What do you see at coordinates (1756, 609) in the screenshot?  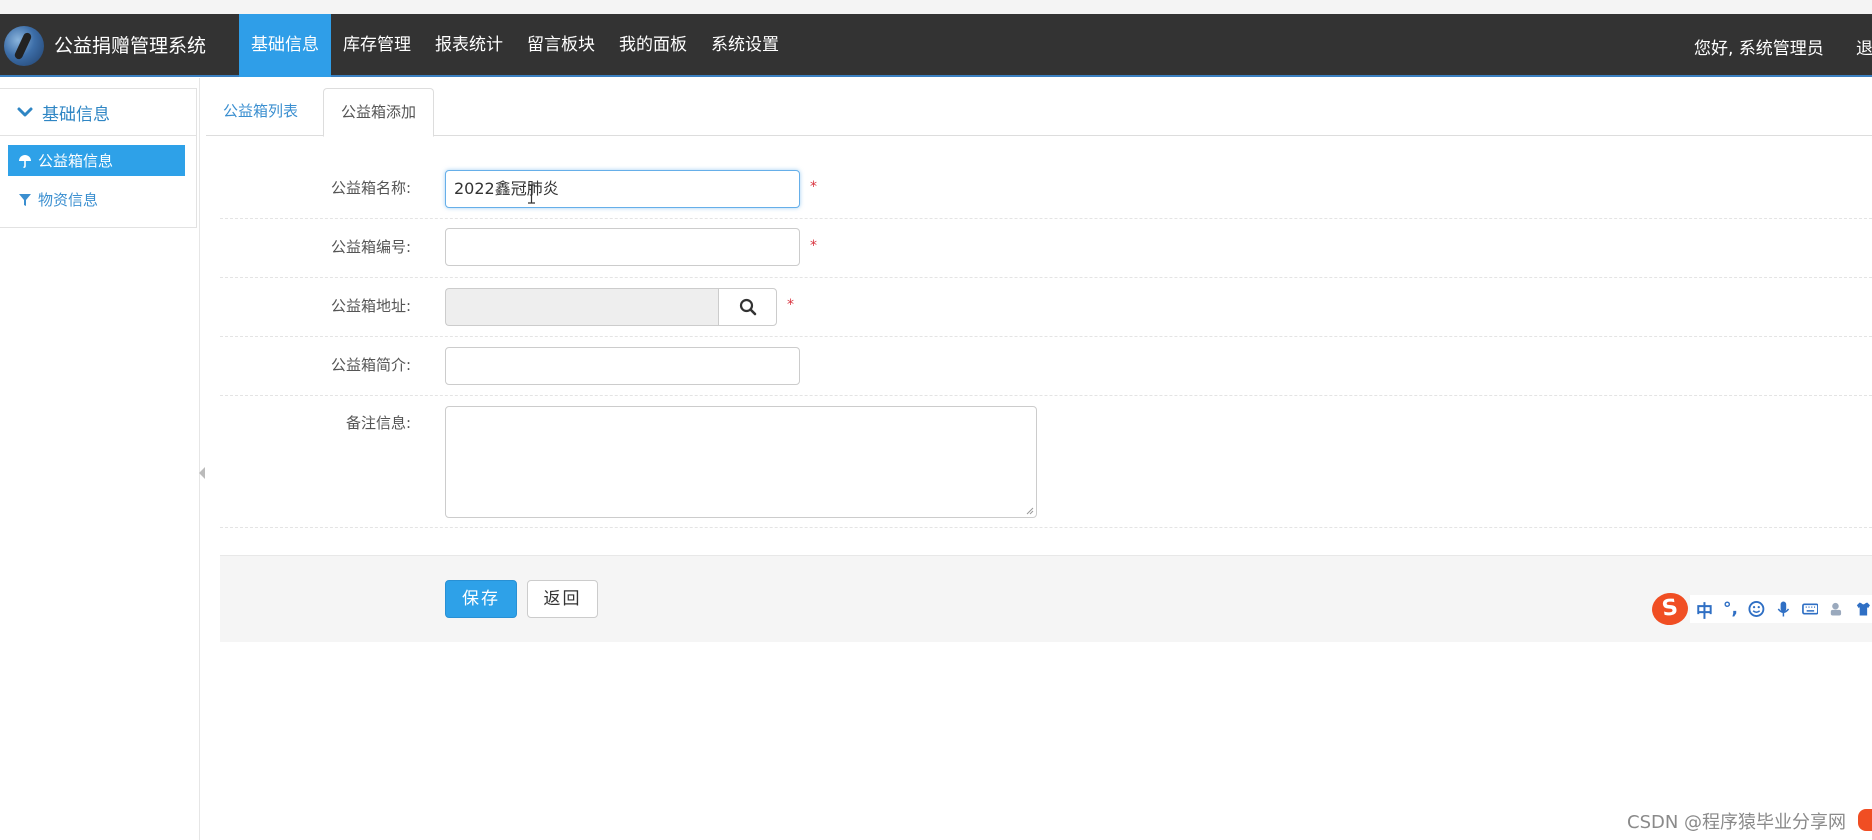 I see `emoji-icon` at bounding box center [1756, 609].